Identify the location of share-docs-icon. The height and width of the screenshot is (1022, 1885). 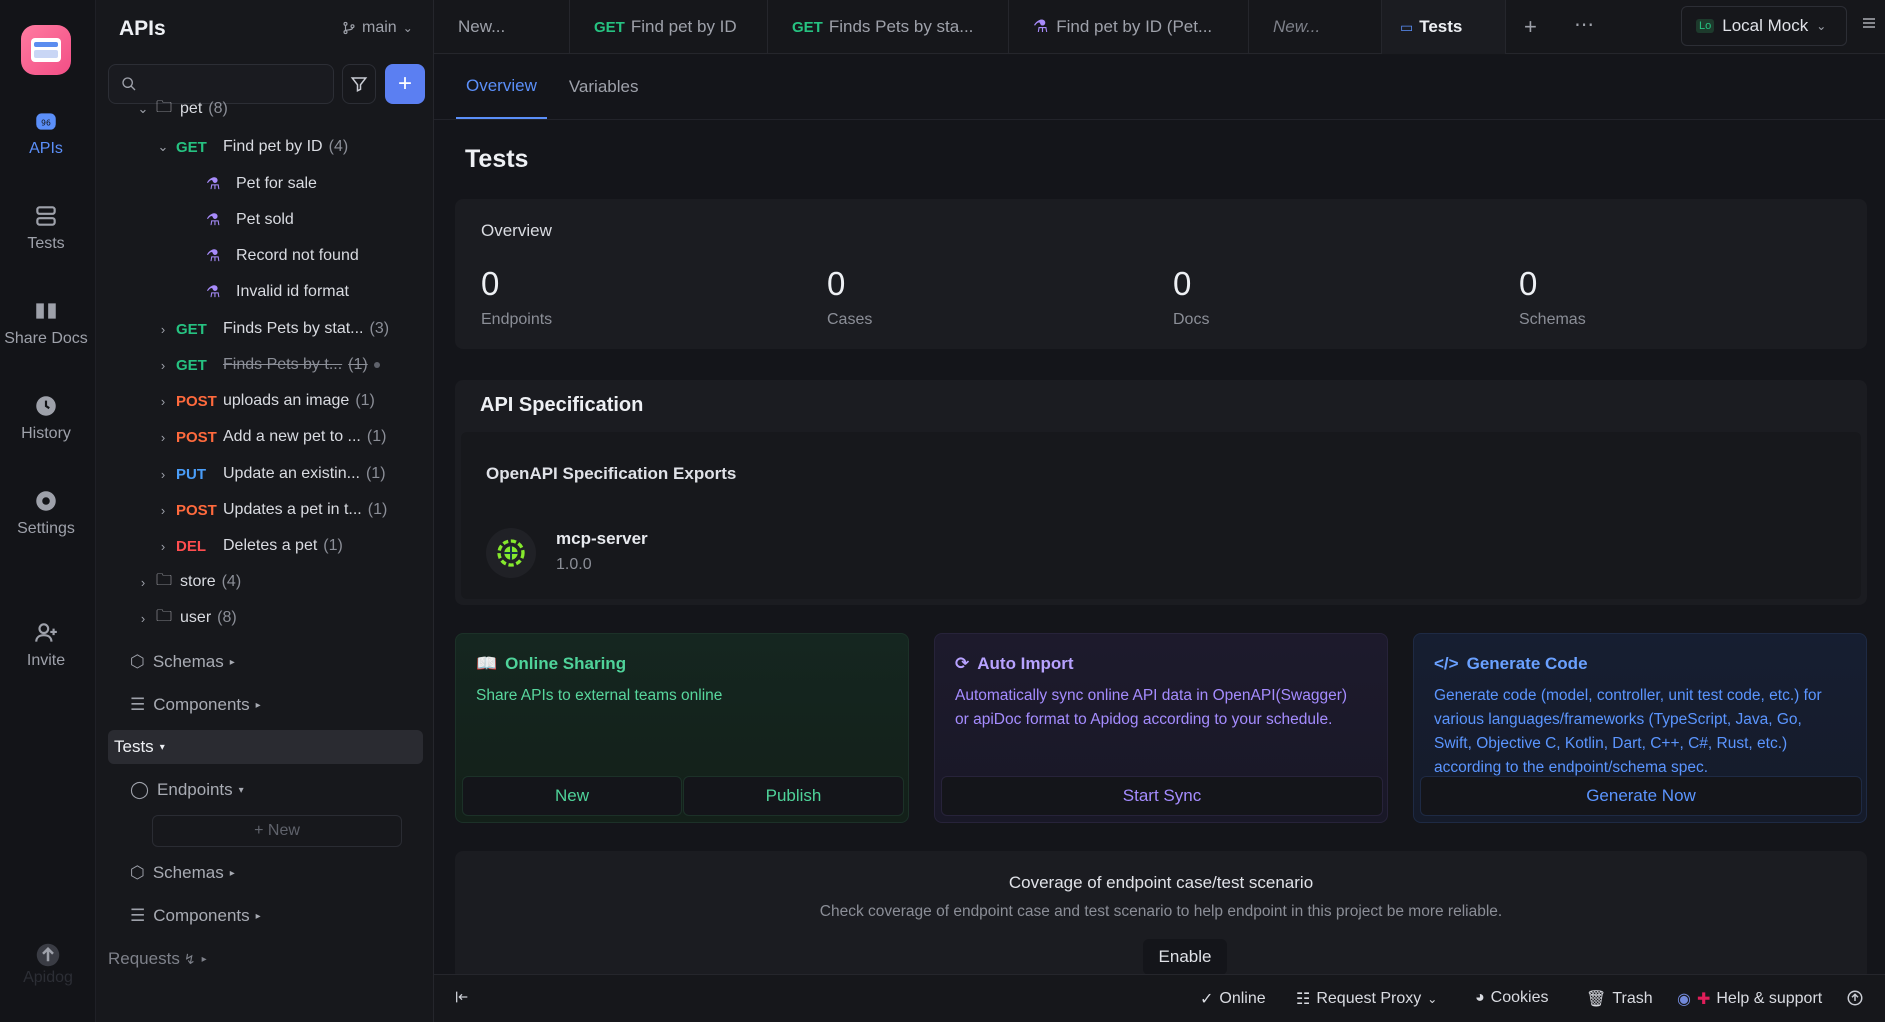
(46, 311).